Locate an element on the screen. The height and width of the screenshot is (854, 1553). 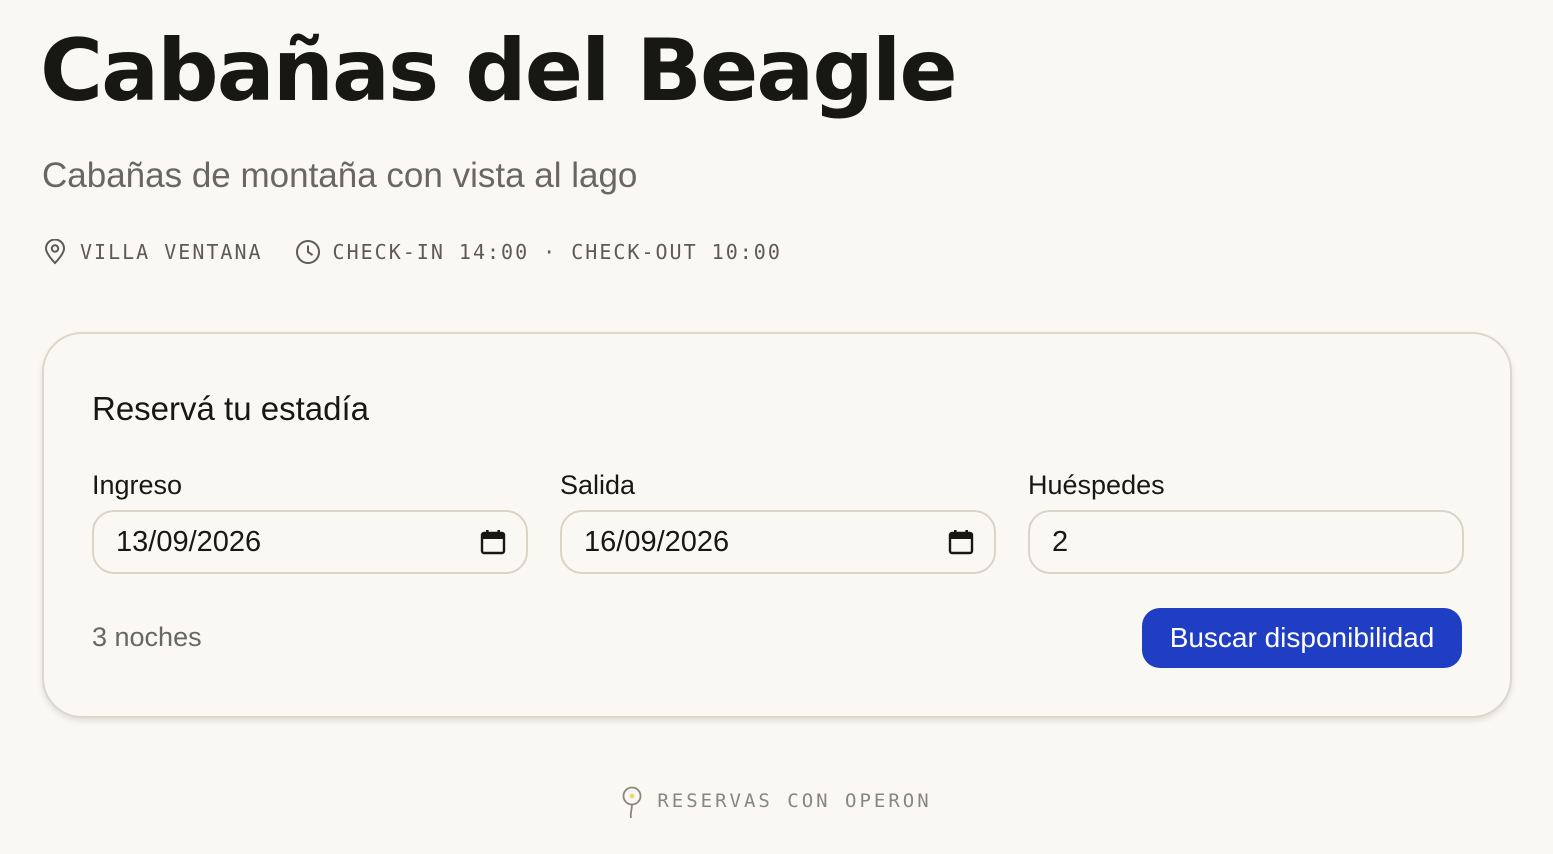
checkout-date-input: 16/09/2026 is located at coordinates (778, 542).